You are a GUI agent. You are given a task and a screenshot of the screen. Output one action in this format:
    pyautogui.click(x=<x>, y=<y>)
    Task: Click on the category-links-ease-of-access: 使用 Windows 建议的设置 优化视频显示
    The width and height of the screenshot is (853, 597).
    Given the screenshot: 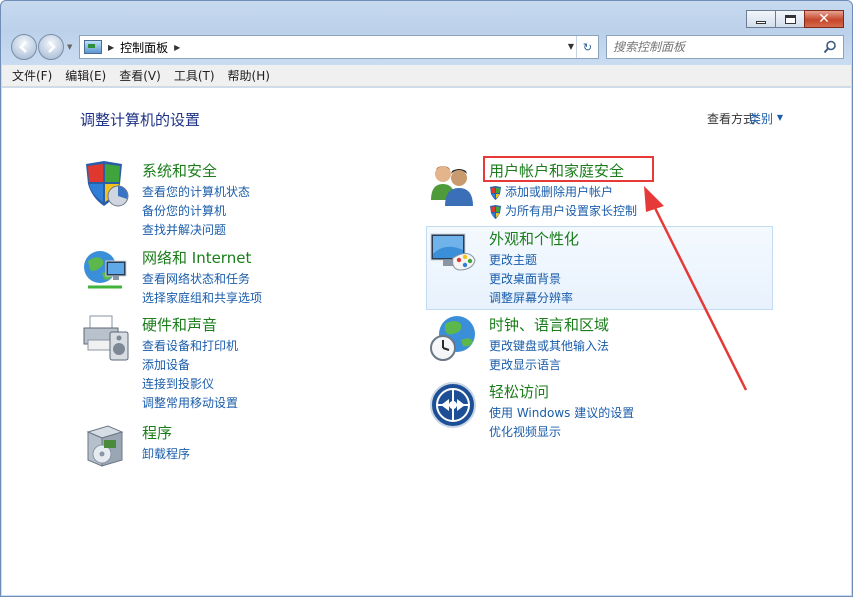 What is the action you would take?
    pyautogui.click(x=561, y=423)
    